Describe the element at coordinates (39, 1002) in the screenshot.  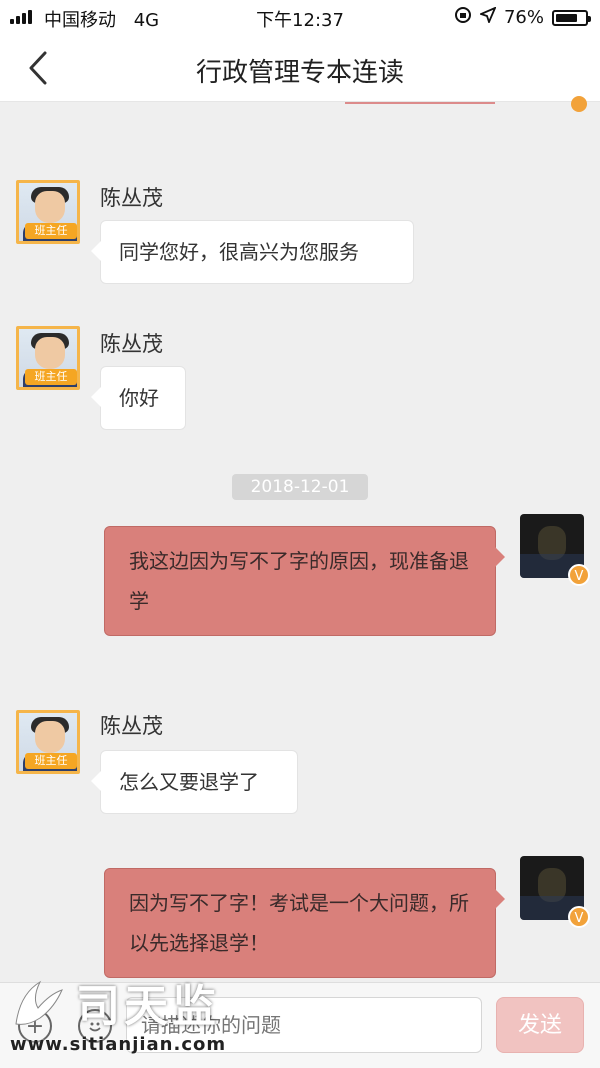
I see `watermark-logo-icon` at that location.